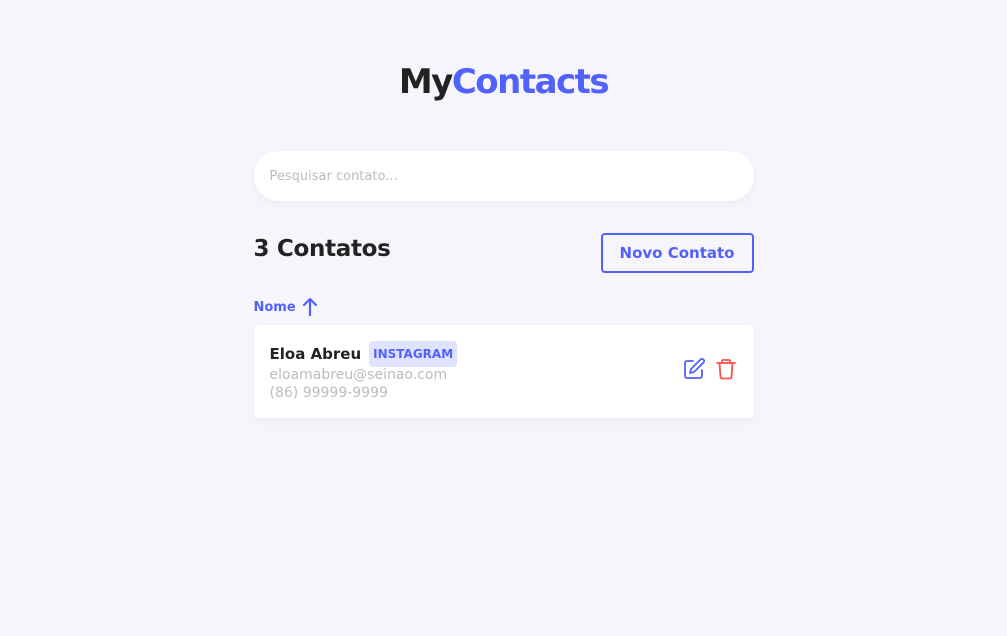 This screenshot has height=636, width=1007. What do you see at coordinates (426, 82) in the screenshot?
I see `logo-part-my: My` at bounding box center [426, 82].